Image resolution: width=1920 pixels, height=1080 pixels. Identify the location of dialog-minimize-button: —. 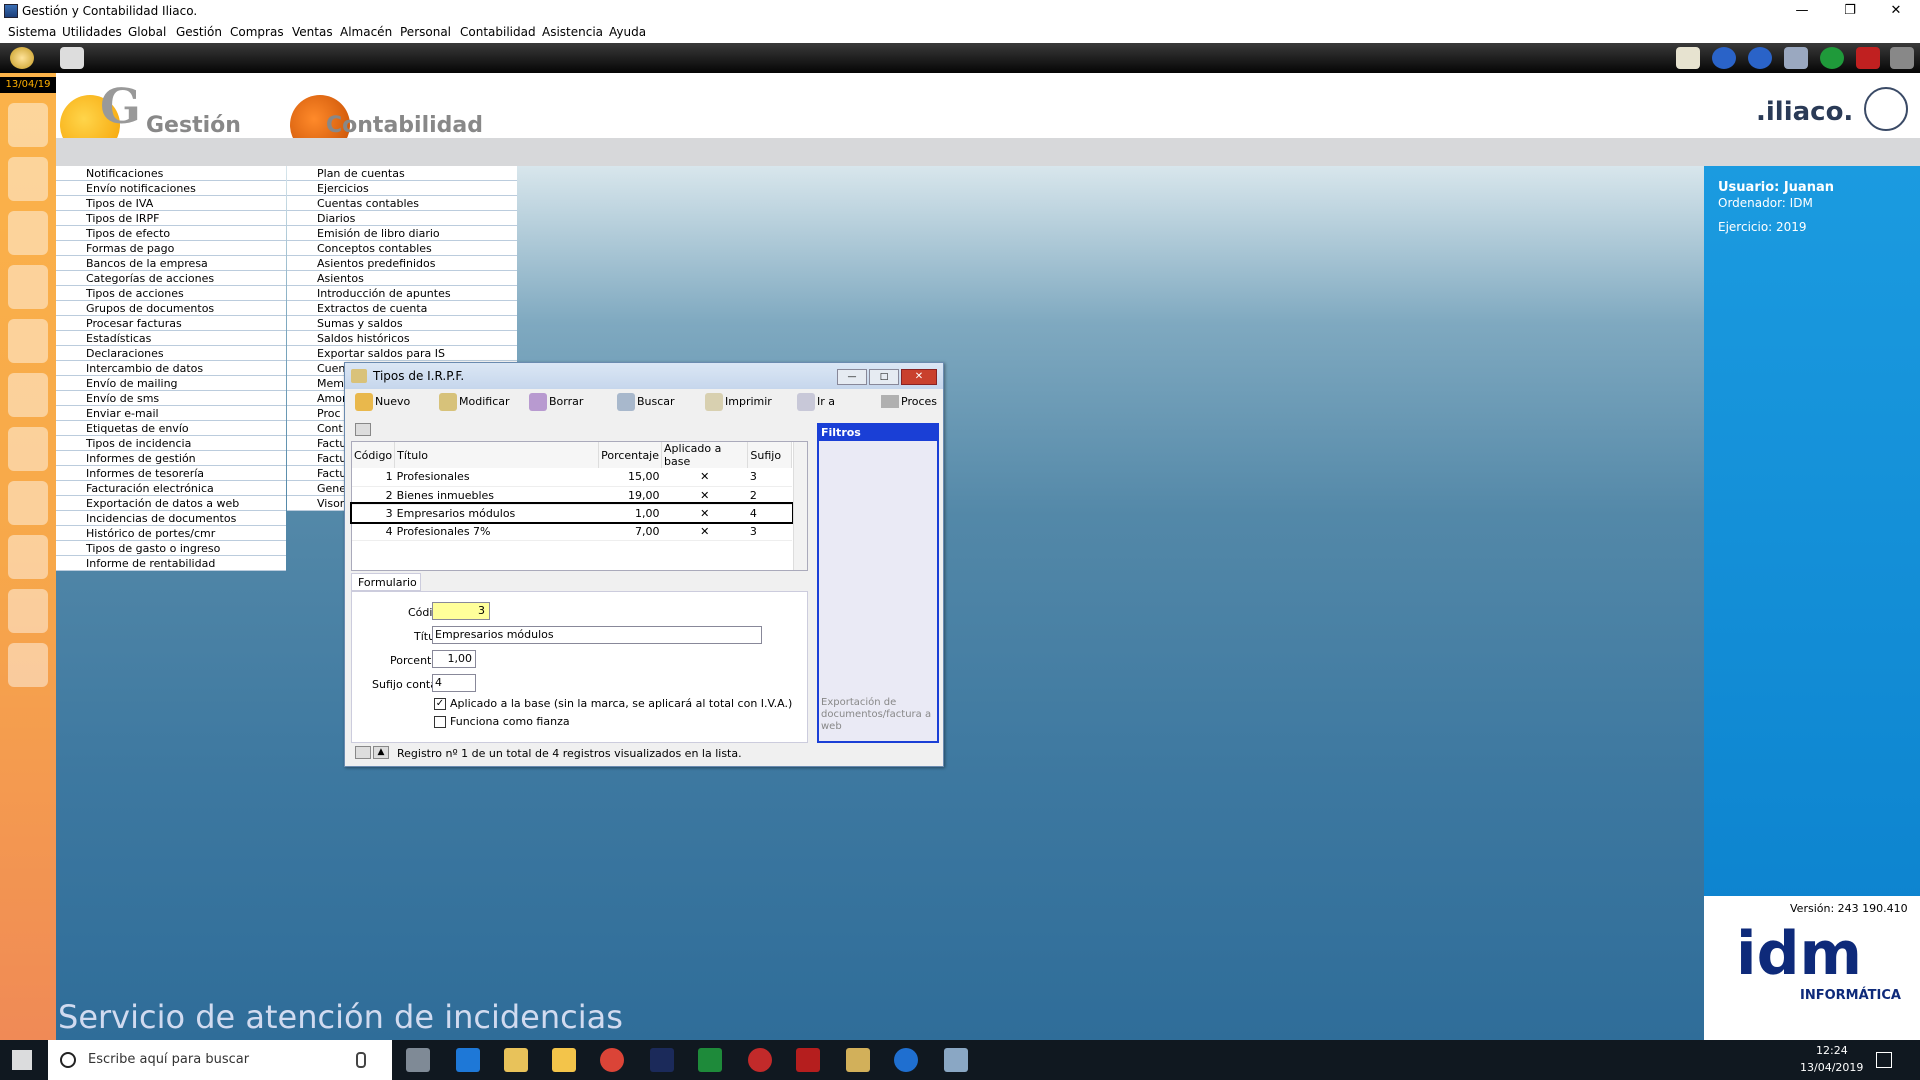
(852, 377).